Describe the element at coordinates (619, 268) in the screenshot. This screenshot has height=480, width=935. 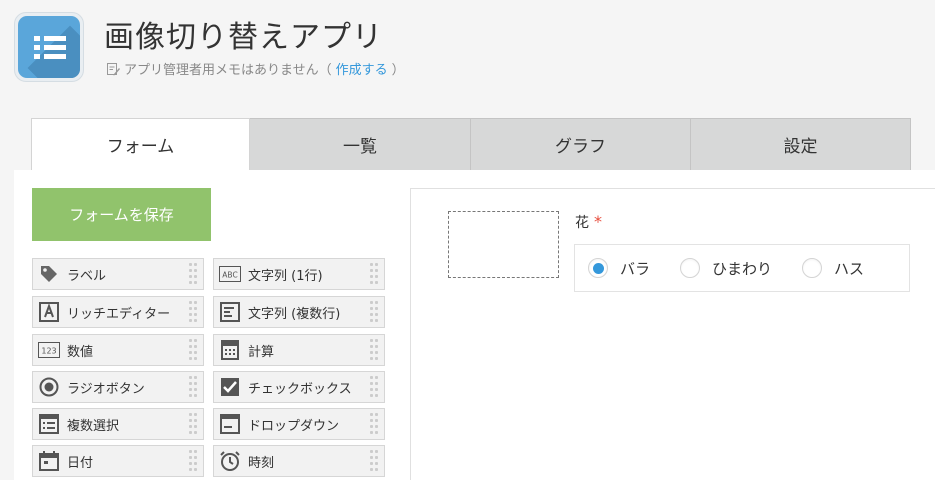
I see `radio-option-rose: バラ` at that location.